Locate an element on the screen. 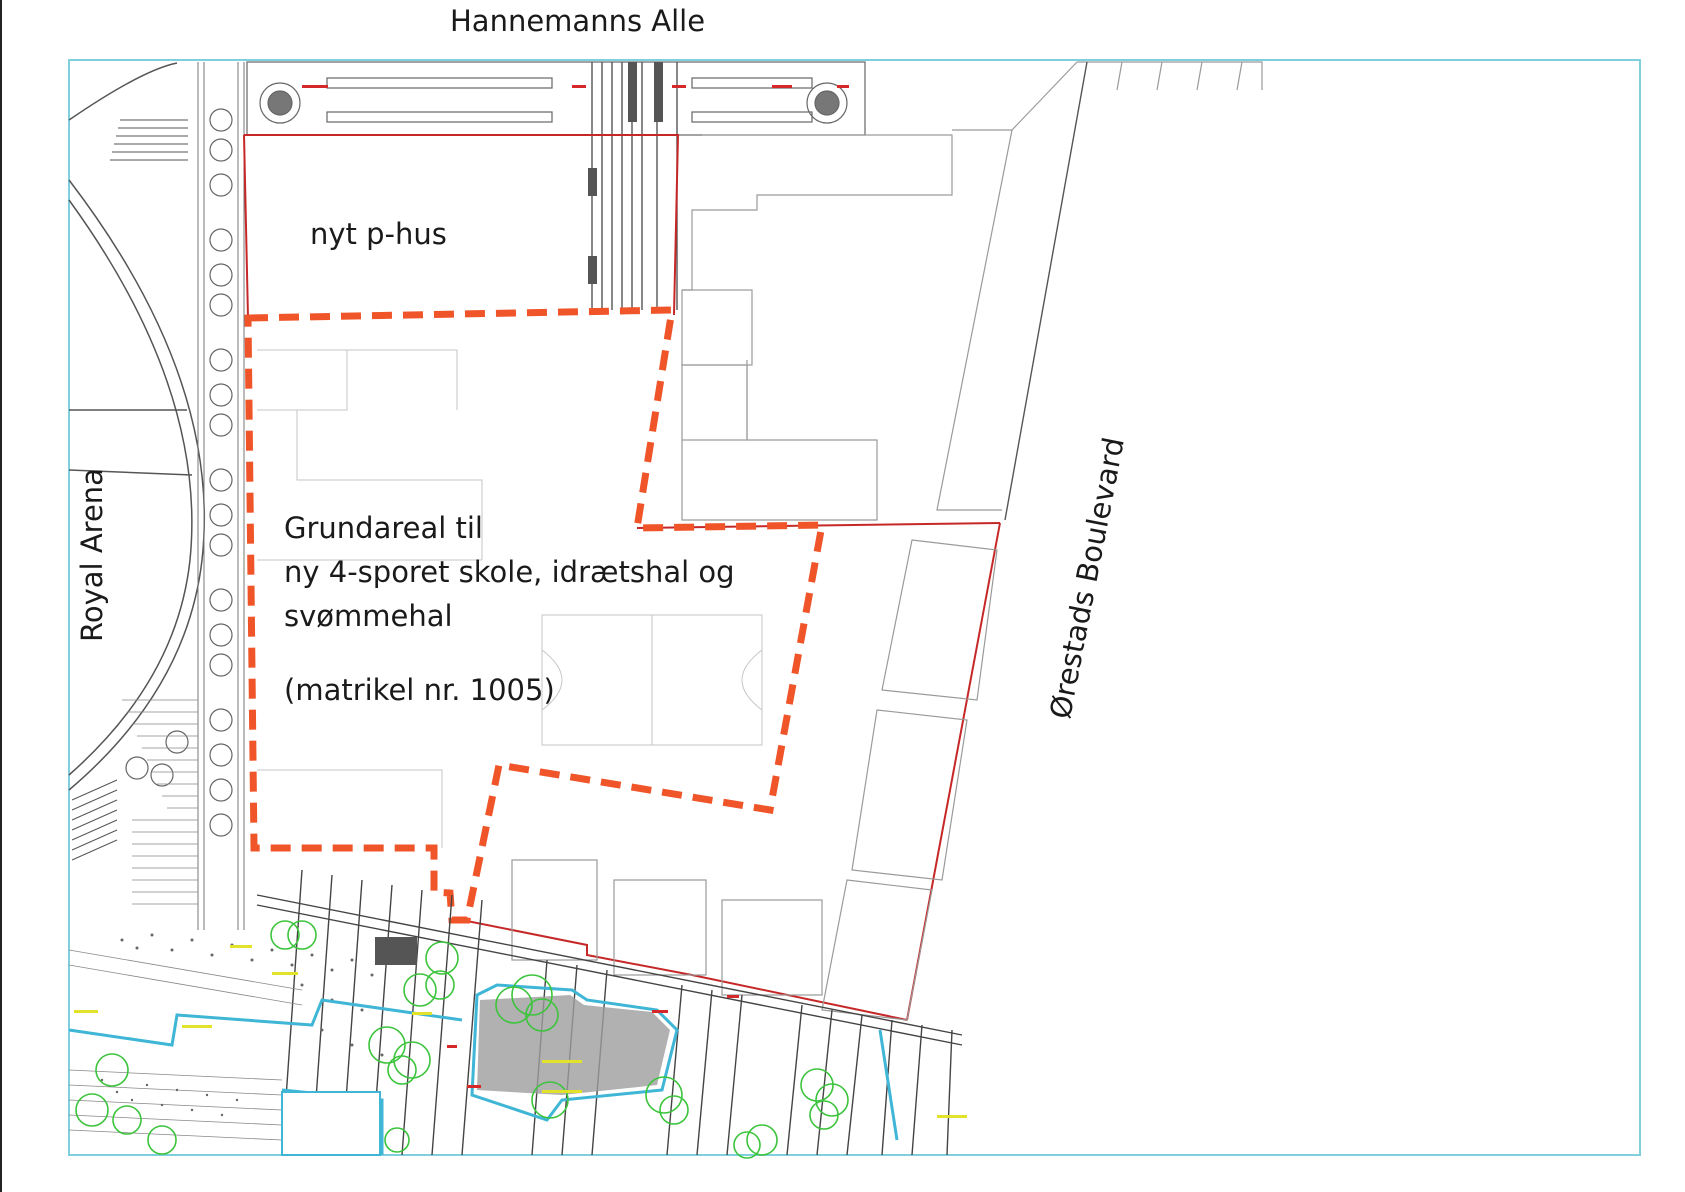  plot-purpose-line-cont: svømmehal is located at coordinates (368, 616).